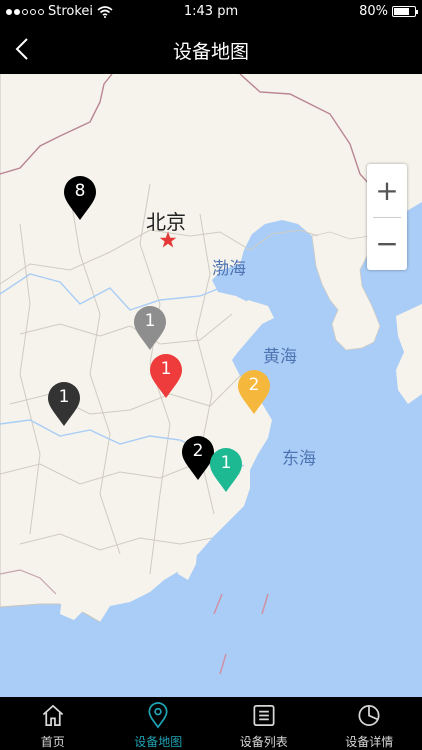  Describe the element at coordinates (369, 742) in the screenshot. I see `tab-label: 设备详情` at that location.